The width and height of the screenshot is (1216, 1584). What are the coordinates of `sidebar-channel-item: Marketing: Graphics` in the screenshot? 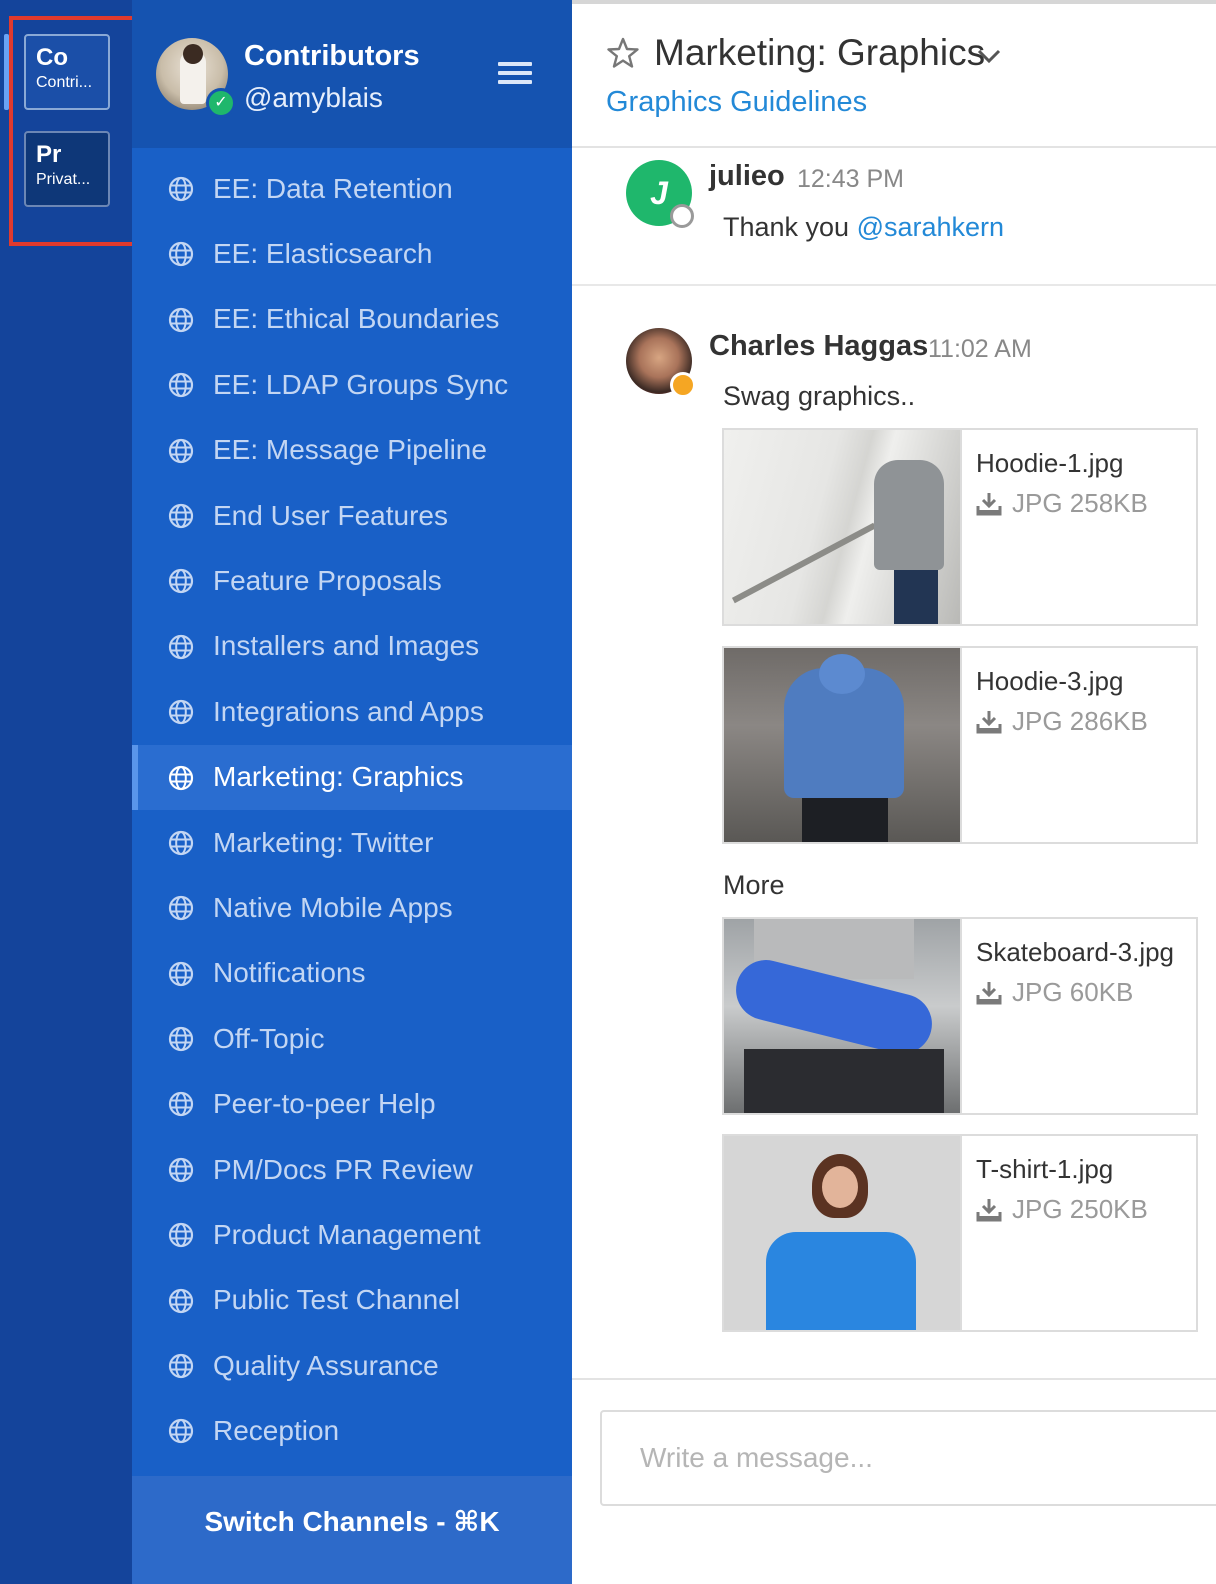 It's located at (352, 777).